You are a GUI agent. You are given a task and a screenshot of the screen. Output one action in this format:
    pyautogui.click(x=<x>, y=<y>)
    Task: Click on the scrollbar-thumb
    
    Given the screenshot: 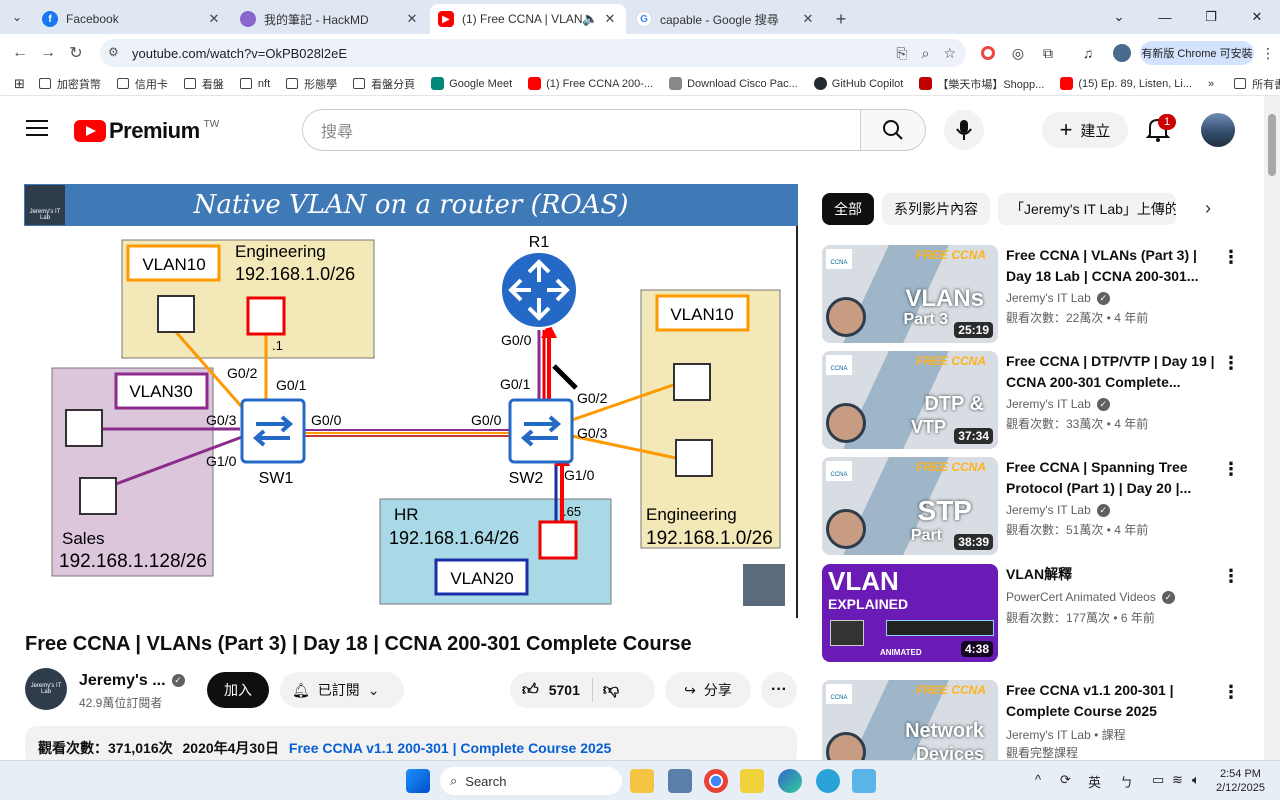 What is the action you would take?
    pyautogui.click(x=1272, y=145)
    